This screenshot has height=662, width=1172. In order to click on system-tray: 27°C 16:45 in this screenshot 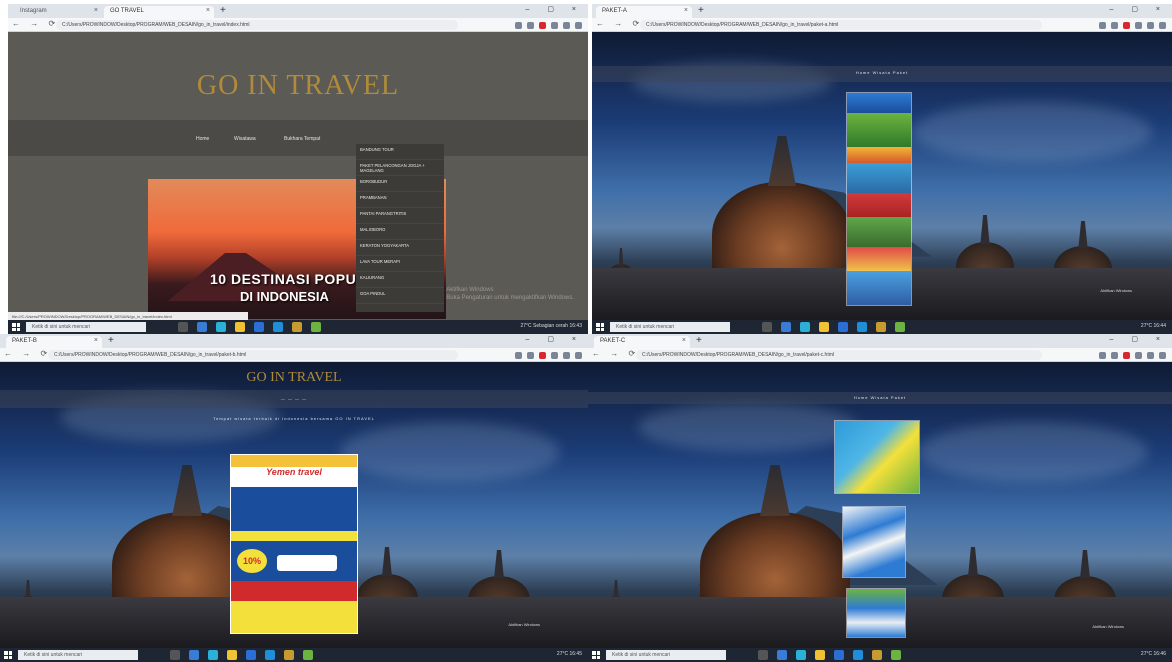, I will do `click(569, 654)`.